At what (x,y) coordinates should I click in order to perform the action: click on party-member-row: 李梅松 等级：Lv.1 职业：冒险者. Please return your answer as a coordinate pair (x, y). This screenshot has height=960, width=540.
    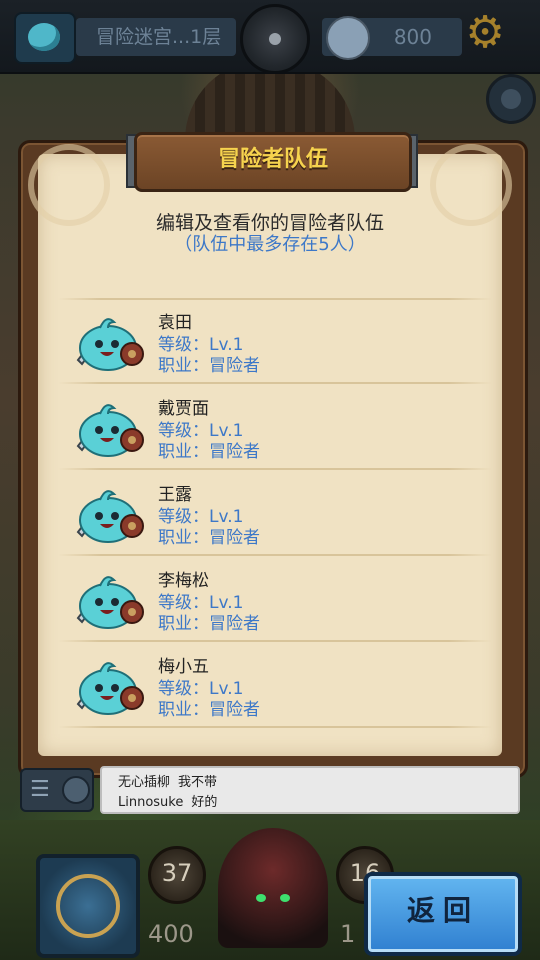
    Looking at the image, I should click on (270, 599).